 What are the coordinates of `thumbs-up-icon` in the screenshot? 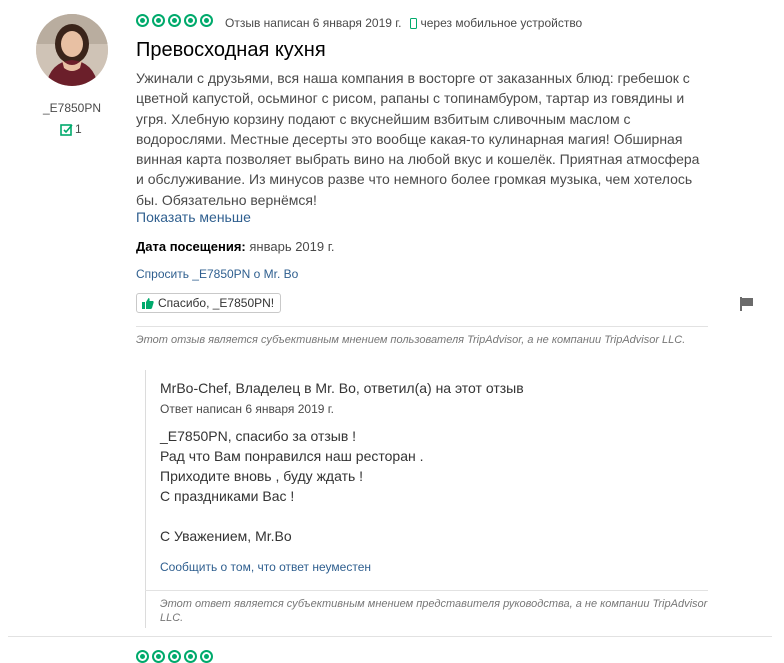 It's located at (148, 303).